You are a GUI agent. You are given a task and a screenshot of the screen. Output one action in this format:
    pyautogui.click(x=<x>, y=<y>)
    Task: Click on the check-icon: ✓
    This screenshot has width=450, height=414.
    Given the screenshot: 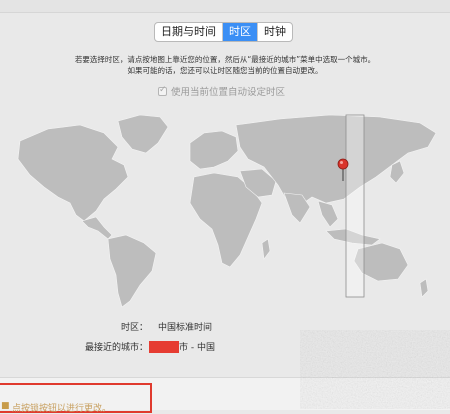 What is the action you would take?
    pyautogui.click(x=163, y=89)
    